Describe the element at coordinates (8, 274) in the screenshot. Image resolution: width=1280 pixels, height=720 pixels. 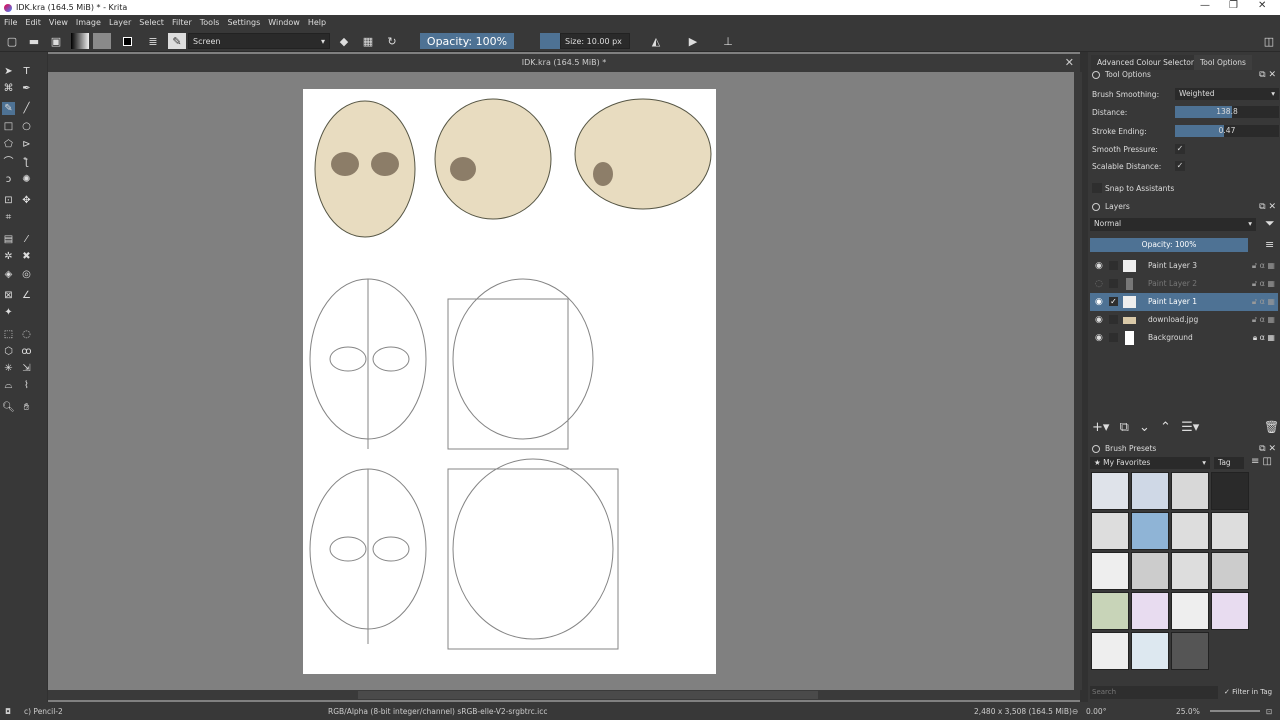
I see `bucket-fill-icon: ◈` at that location.